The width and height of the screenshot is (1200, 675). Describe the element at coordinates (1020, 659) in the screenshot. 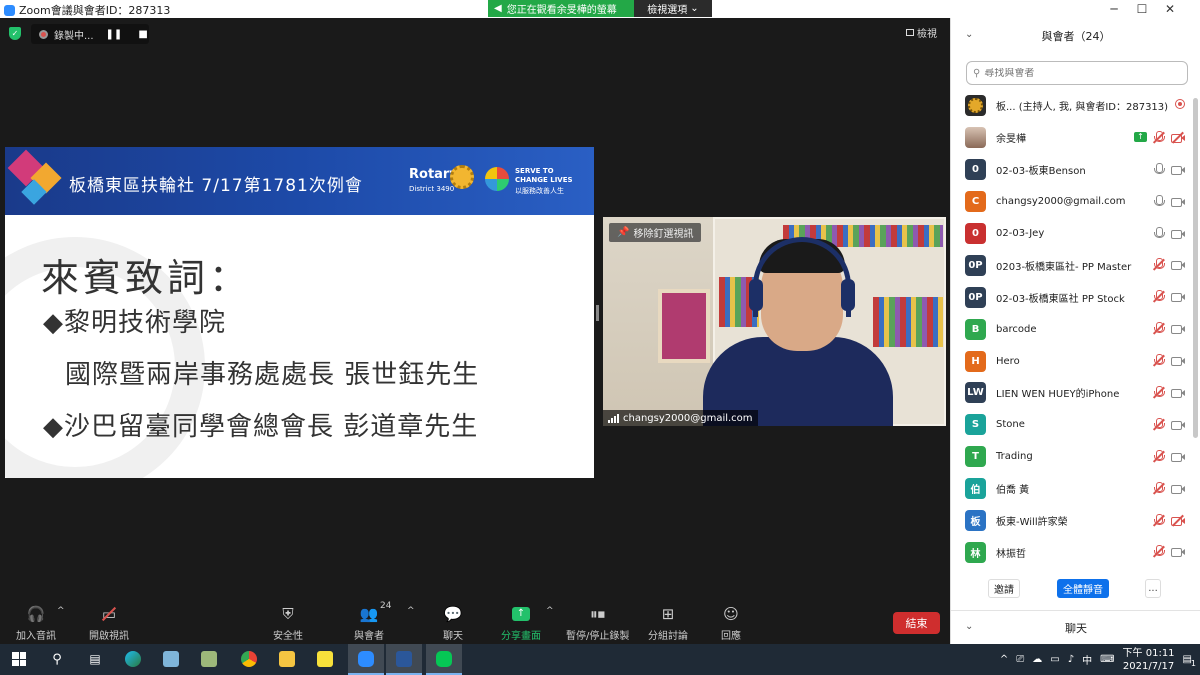

I see `usb-icon: ⎚` at that location.